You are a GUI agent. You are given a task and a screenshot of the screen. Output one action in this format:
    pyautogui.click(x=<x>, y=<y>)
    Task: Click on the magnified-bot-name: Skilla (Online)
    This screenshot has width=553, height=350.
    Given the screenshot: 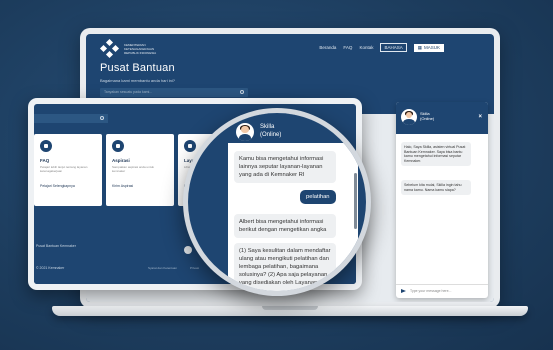 What is the action you would take?
    pyautogui.click(x=270, y=131)
    